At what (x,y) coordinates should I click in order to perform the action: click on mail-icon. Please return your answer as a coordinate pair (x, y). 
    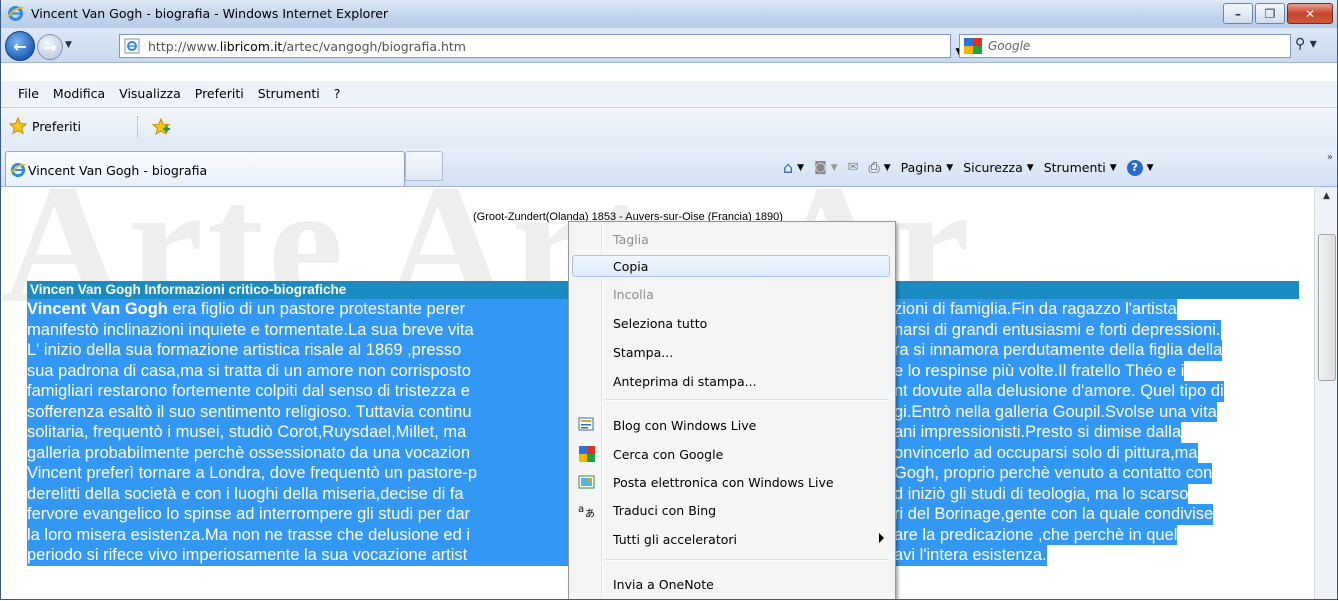
    Looking at the image, I should click on (587, 482).